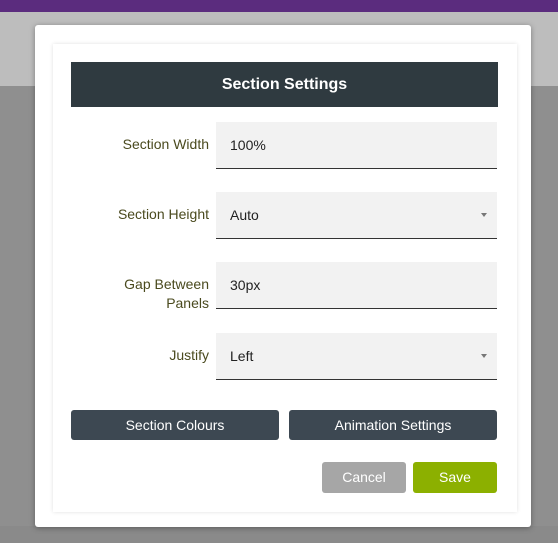 This screenshot has width=558, height=543. Describe the element at coordinates (364, 477) in the screenshot. I see `cancel-button: Cancel` at that location.